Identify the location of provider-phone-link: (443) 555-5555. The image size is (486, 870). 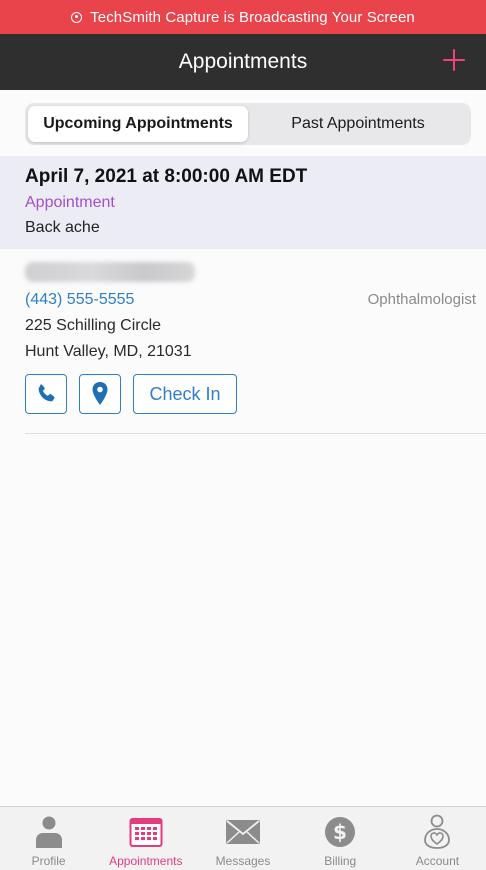
(79, 300).